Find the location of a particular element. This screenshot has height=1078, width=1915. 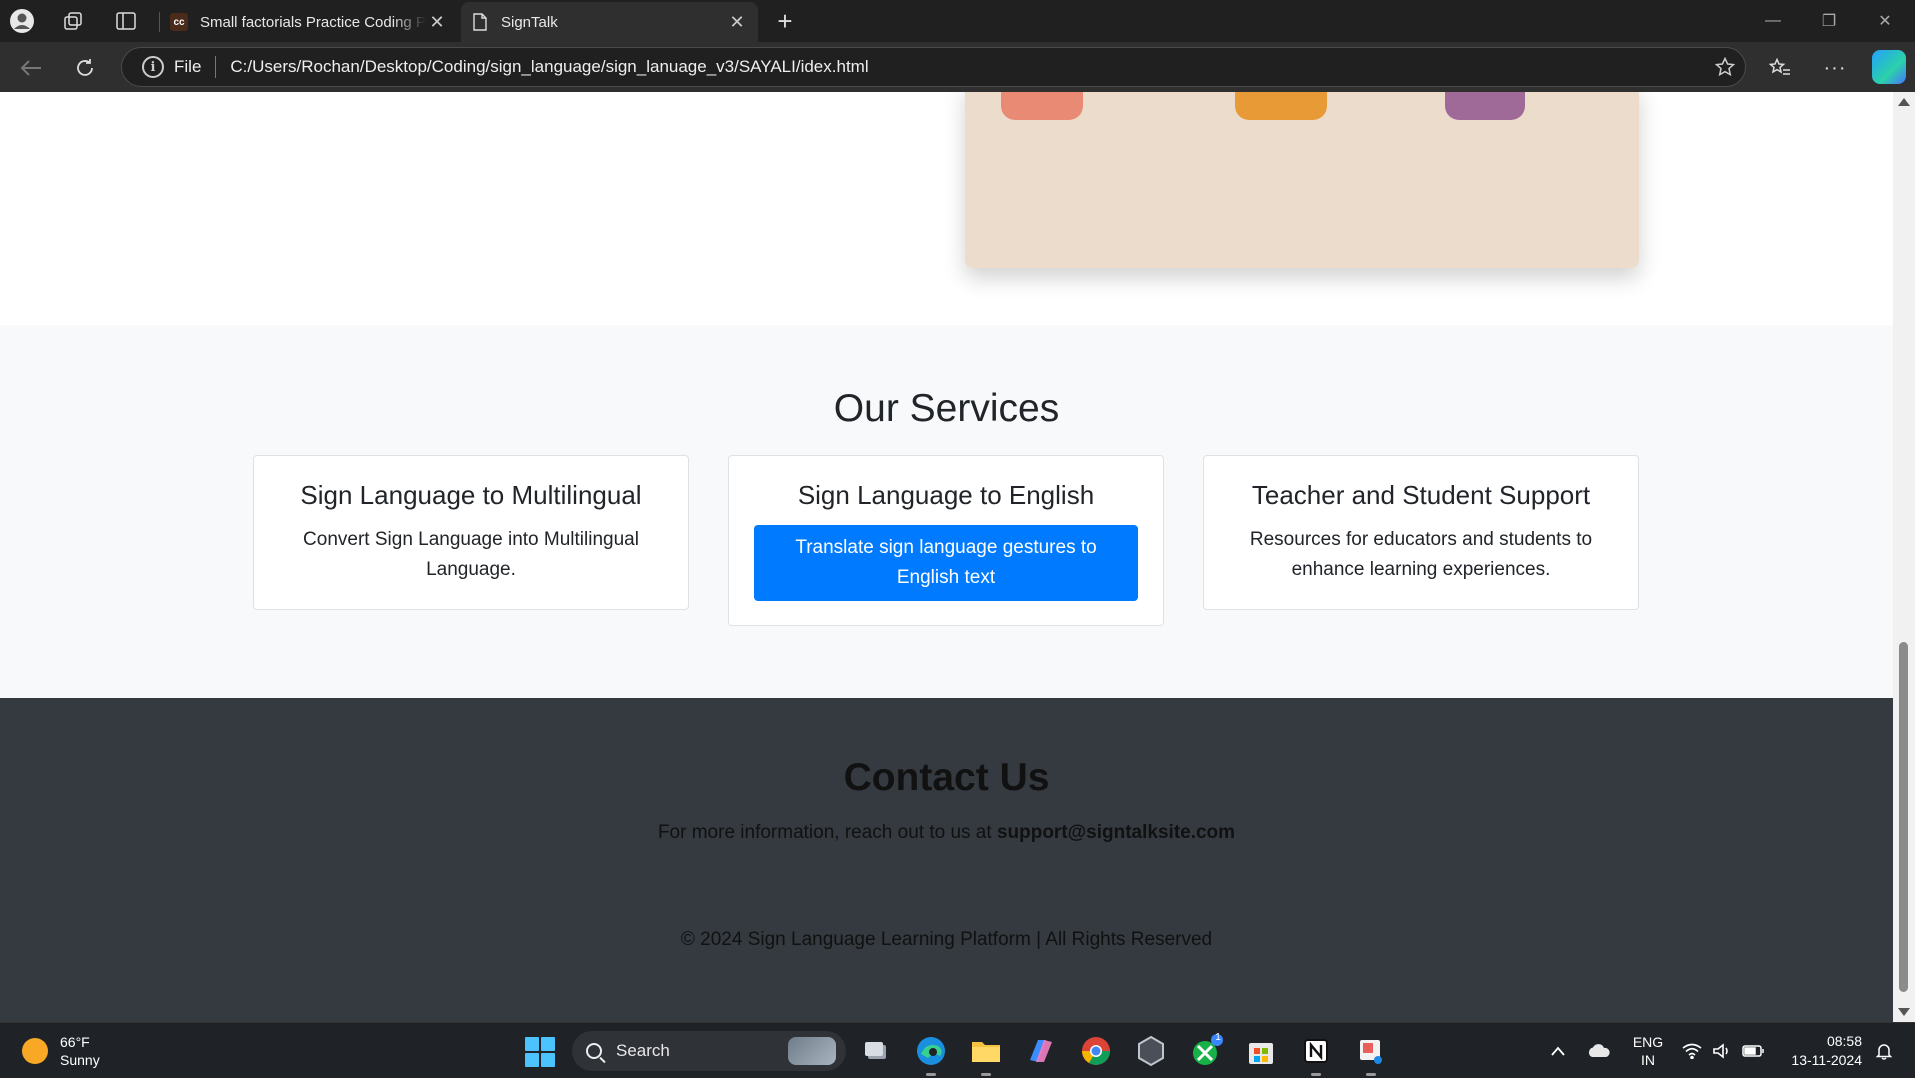

onedrive-cloud-icon is located at coordinates (1599, 1050).